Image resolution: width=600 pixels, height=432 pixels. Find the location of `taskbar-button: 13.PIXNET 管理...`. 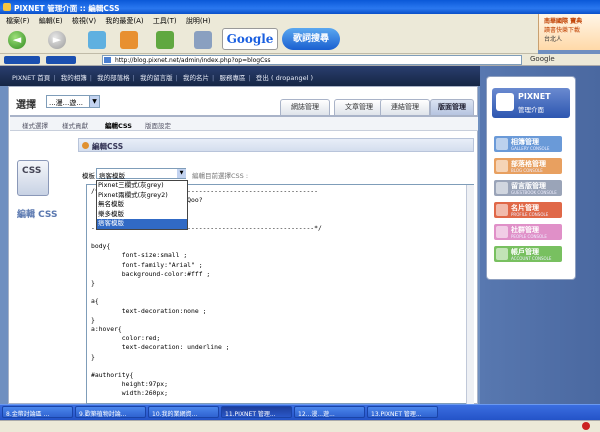

taskbar-button: 13.PIXNET 管理... is located at coordinates (402, 412).